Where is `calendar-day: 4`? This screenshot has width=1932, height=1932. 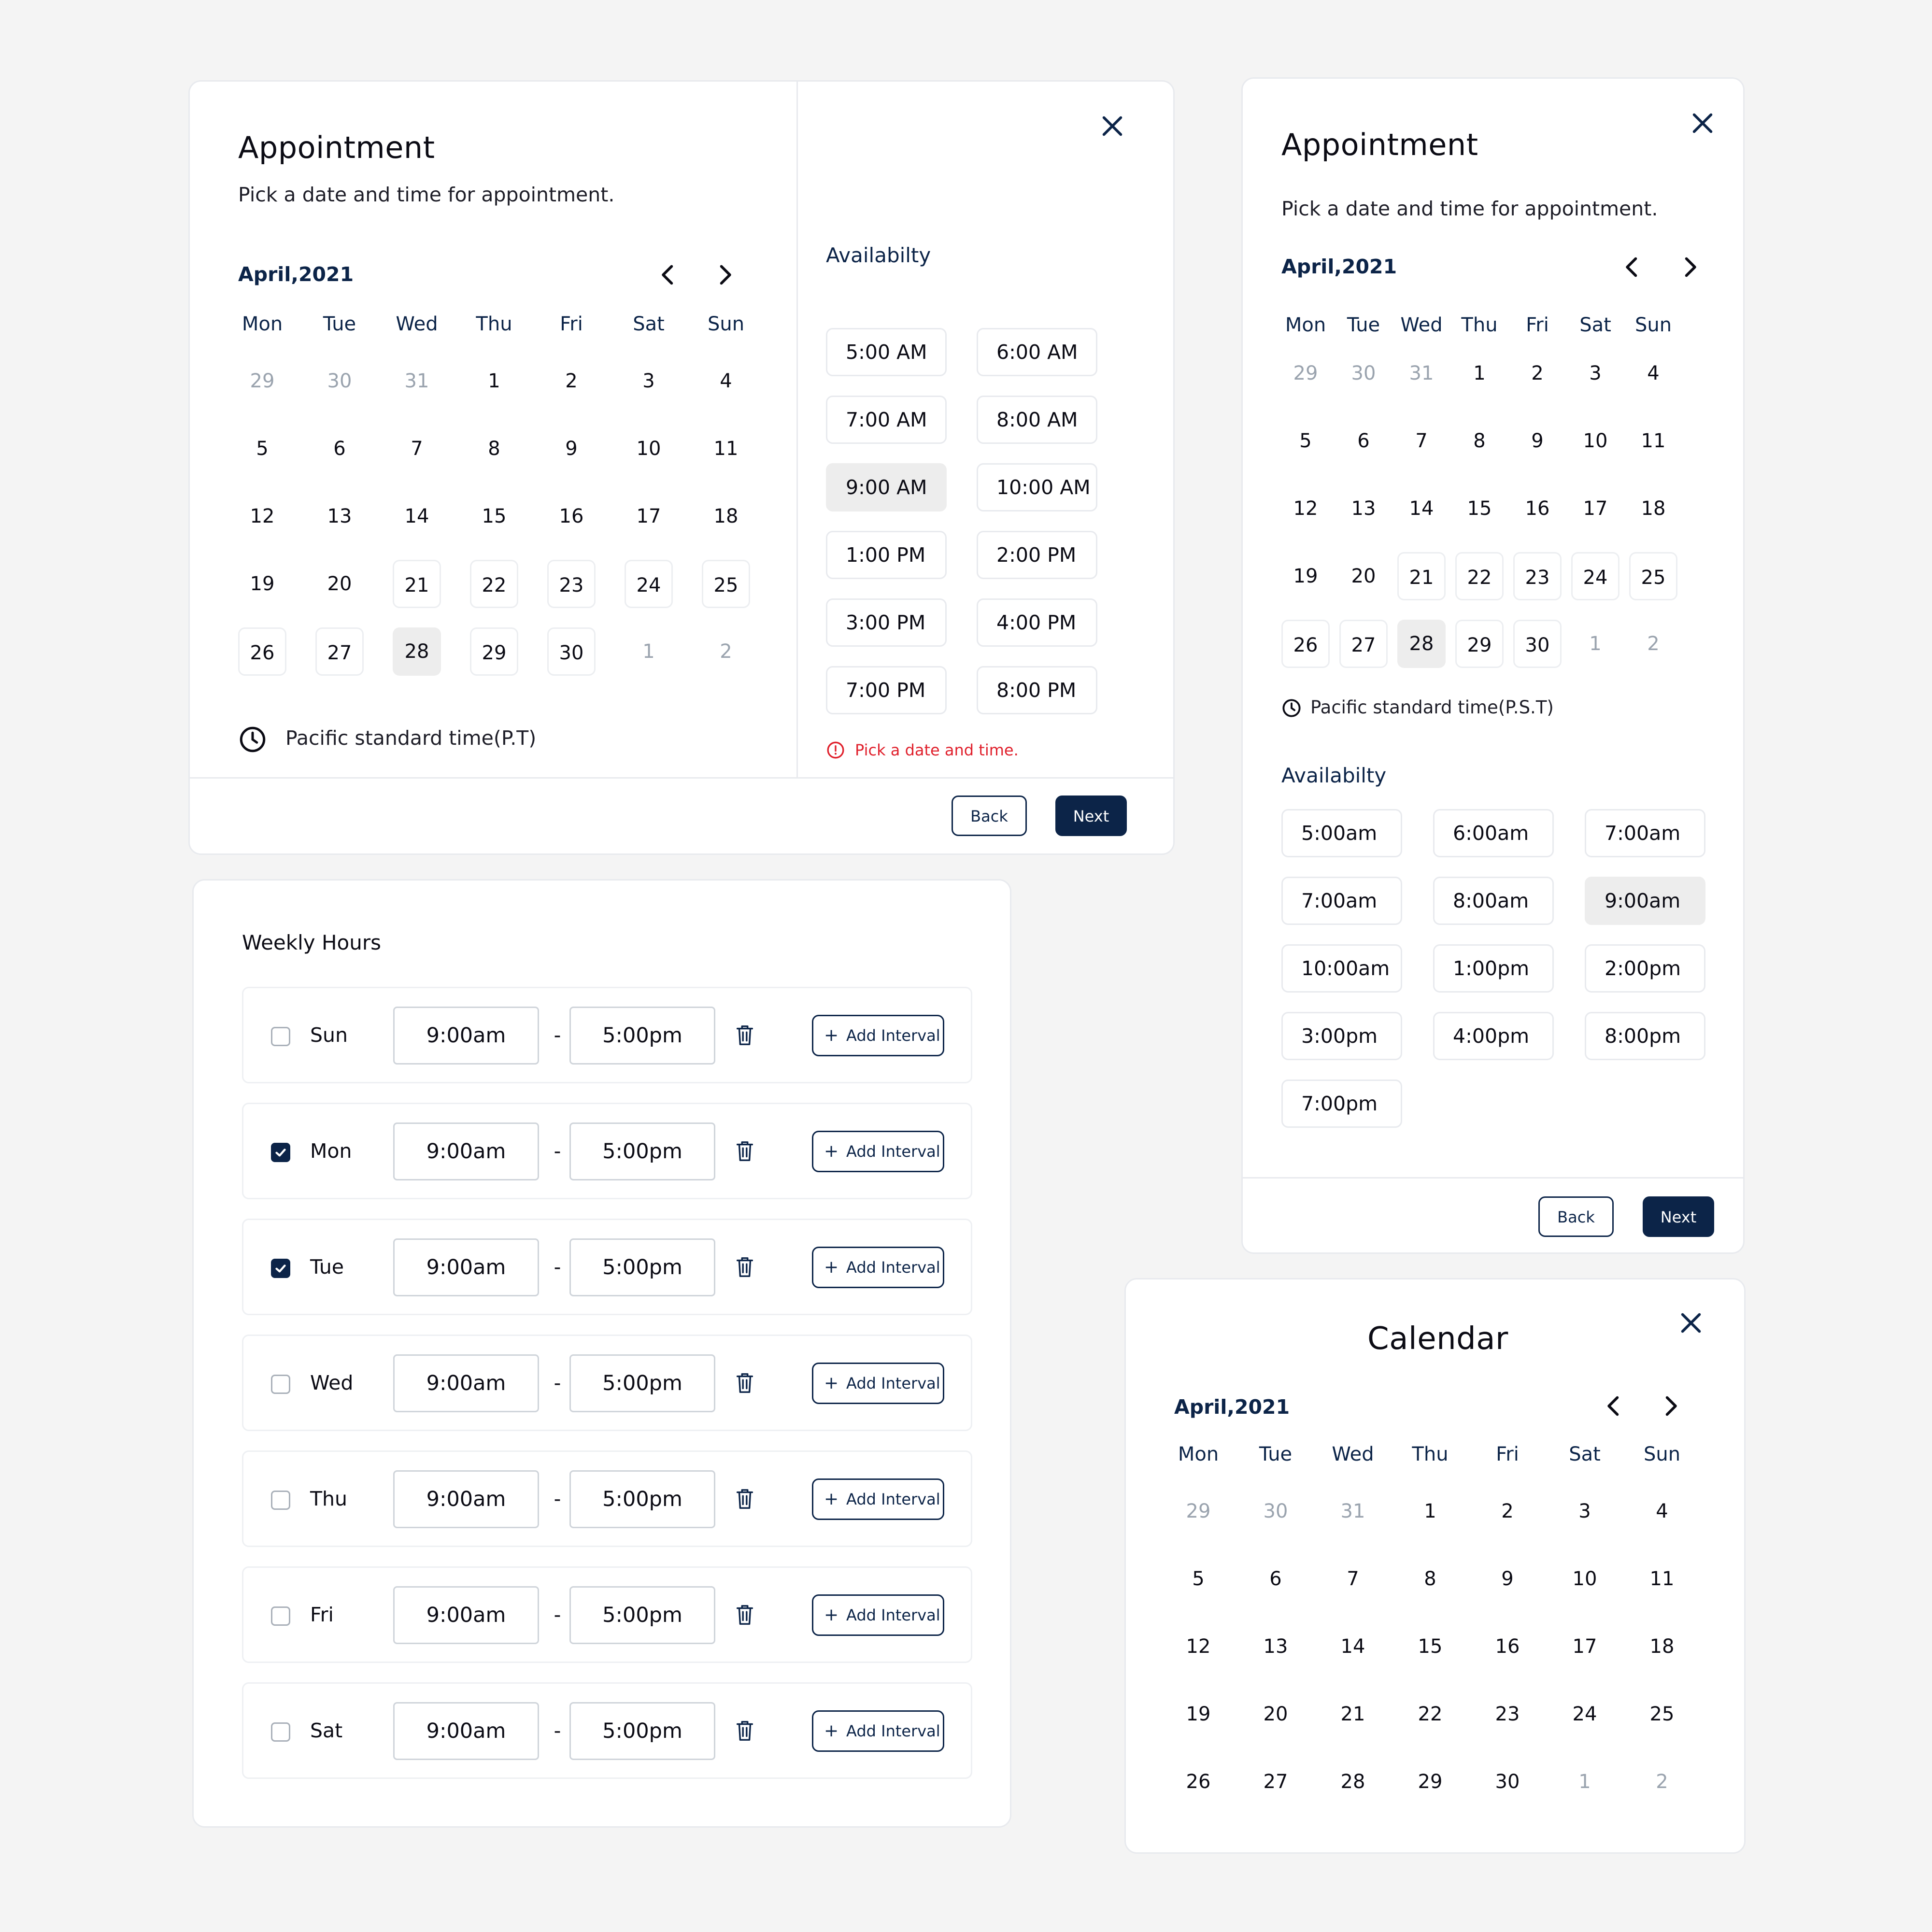 calendar-day: 4 is located at coordinates (726, 381).